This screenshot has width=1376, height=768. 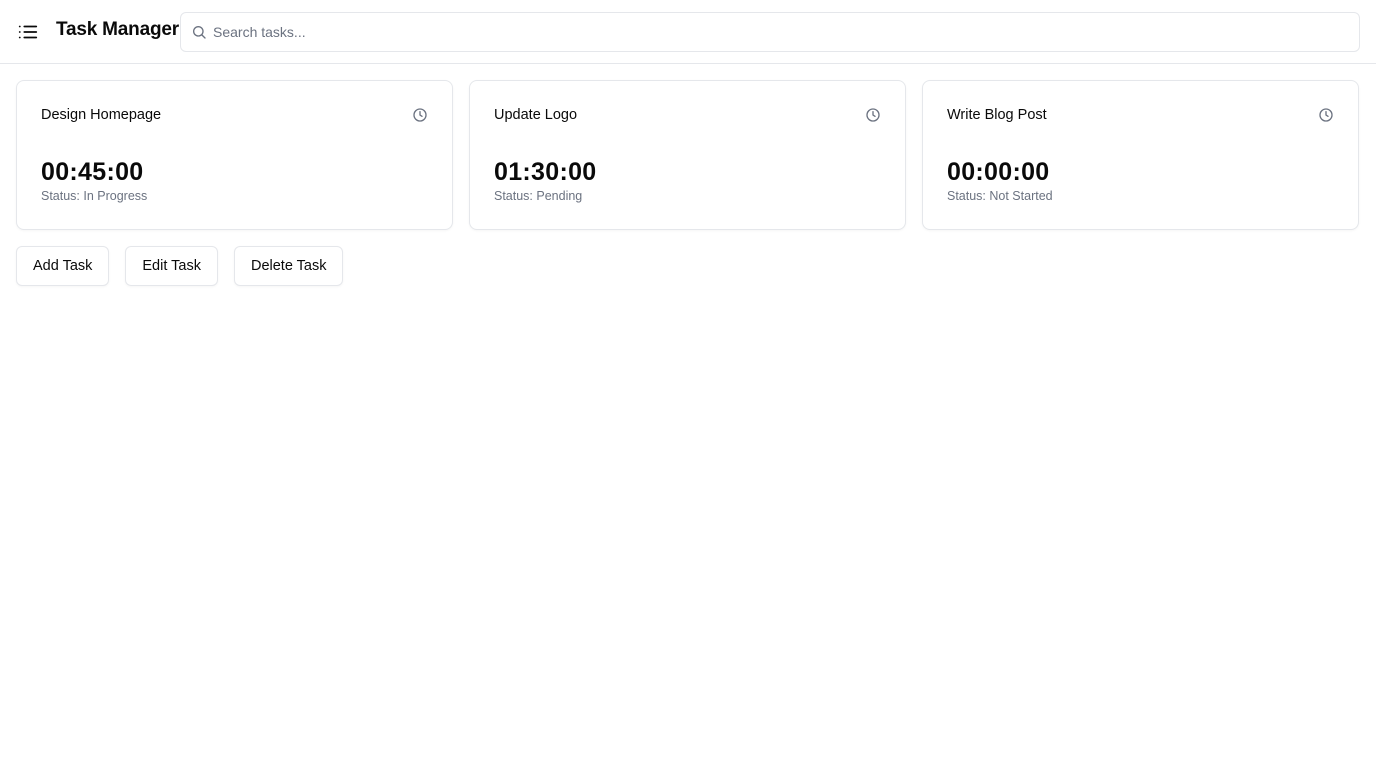 I want to click on delete-task-button: Delete Task, so click(x=288, y=266).